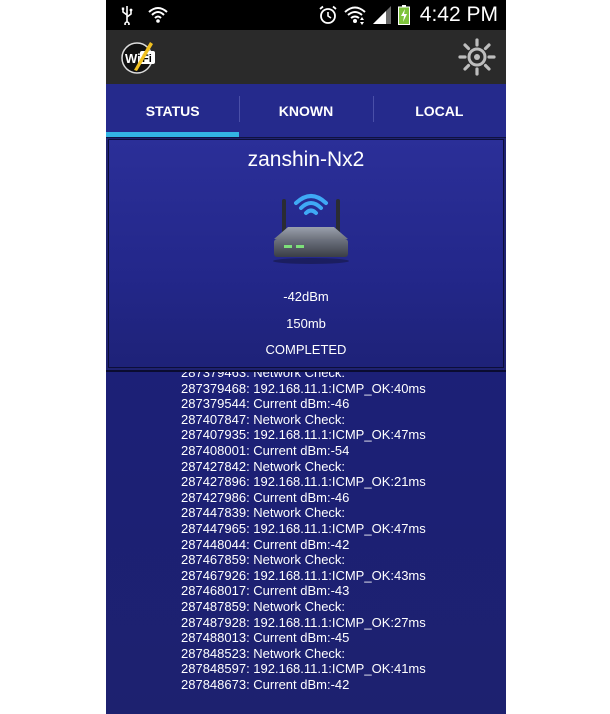 Image resolution: width=610 pixels, height=714 pixels. What do you see at coordinates (303, 482) in the screenshot?
I see `log-line: 287427896: 192.168.11.1:ICMP_OK:21ms` at bounding box center [303, 482].